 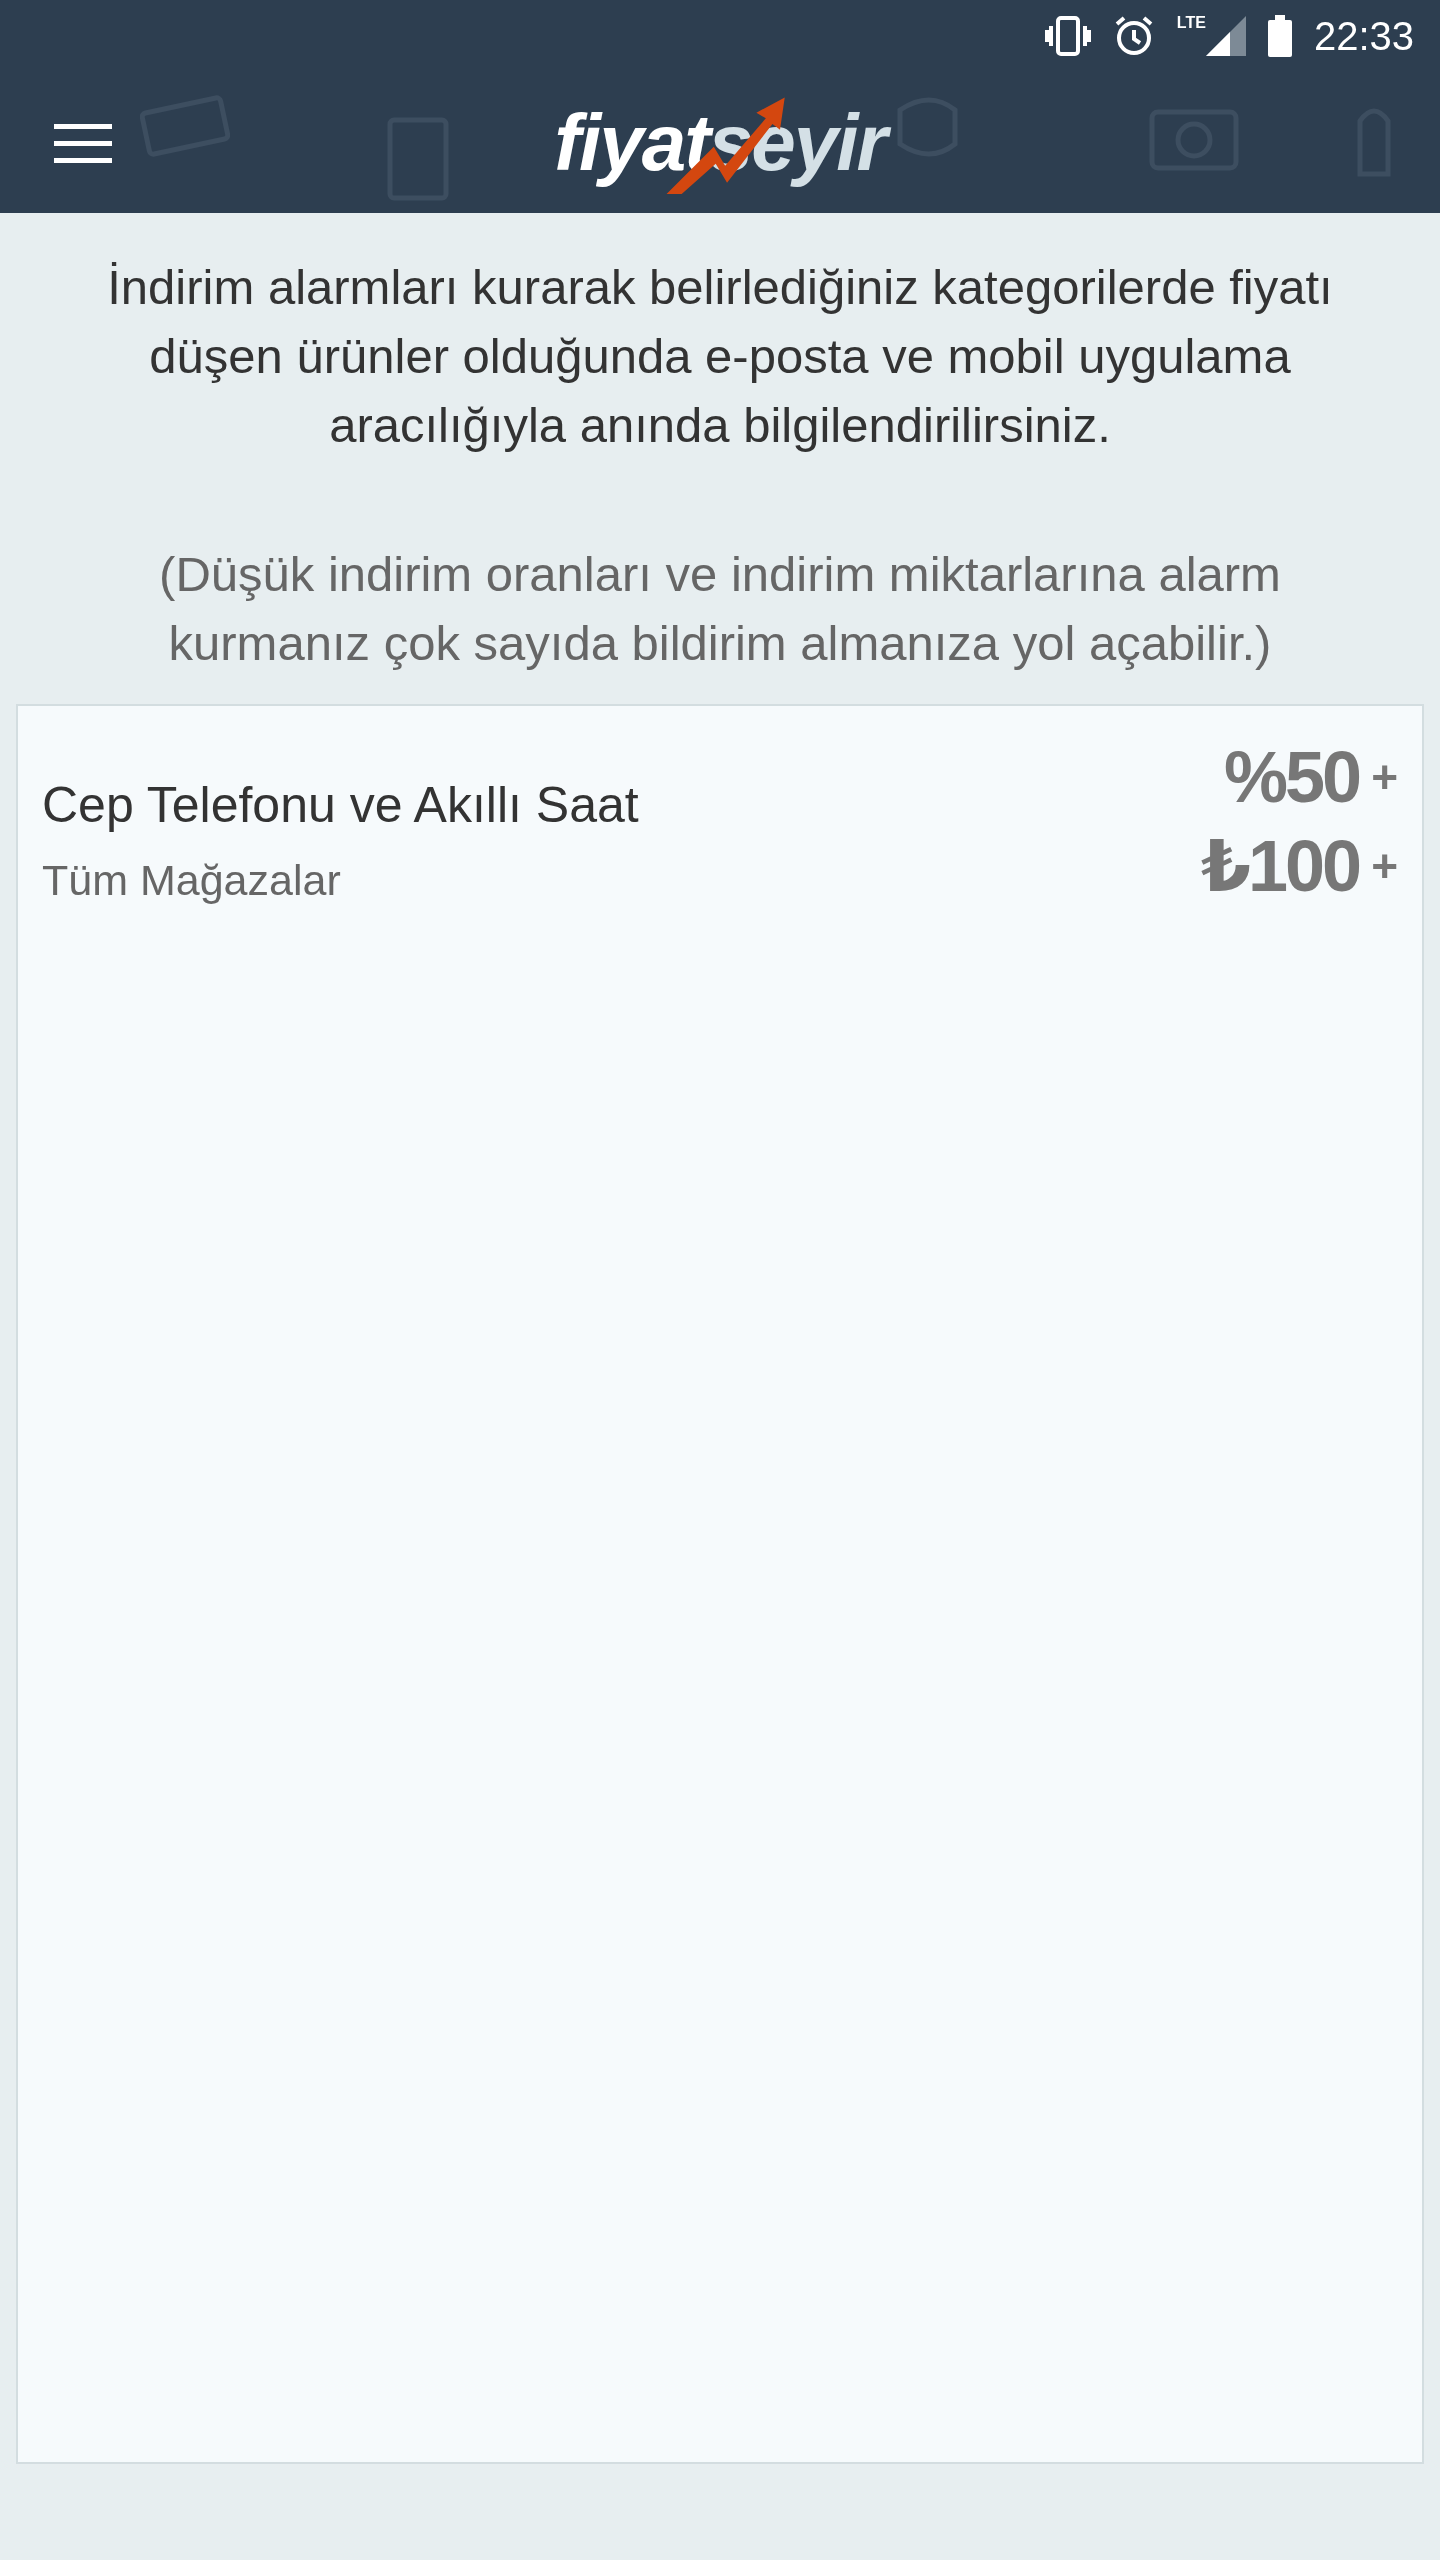 I want to click on warning-note: (Düşük indirim oranları ve indirim miktarlarına alarm kurmanız çok sayıda bildirim almanıza yol açabilir.), so click(x=720, y=609).